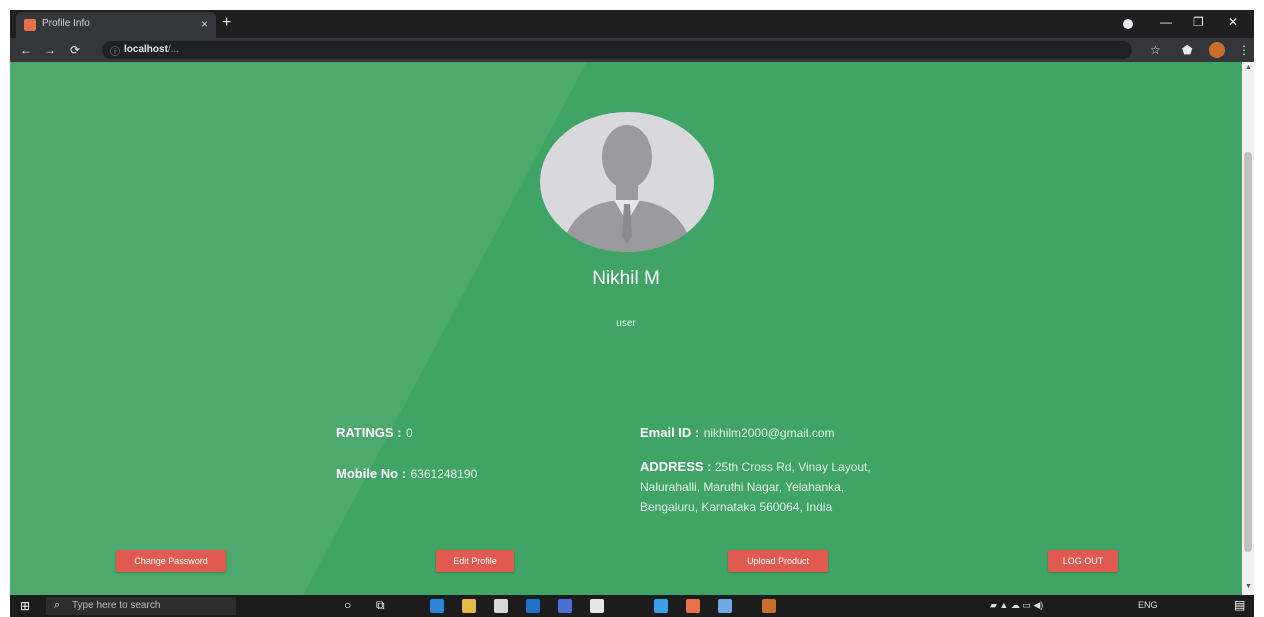 The width and height of the screenshot is (1264, 617). What do you see at coordinates (736, 507) in the screenshot?
I see `address-line-3: Bengaluru, Karnataka 560064, India` at bounding box center [736, 507].